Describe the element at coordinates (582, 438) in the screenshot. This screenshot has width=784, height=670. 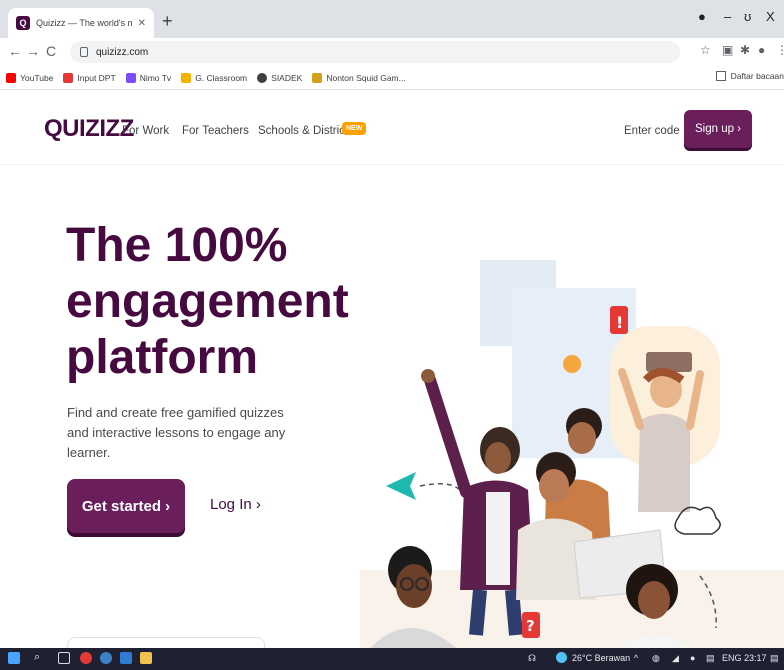
I see `boy-face` at that location.